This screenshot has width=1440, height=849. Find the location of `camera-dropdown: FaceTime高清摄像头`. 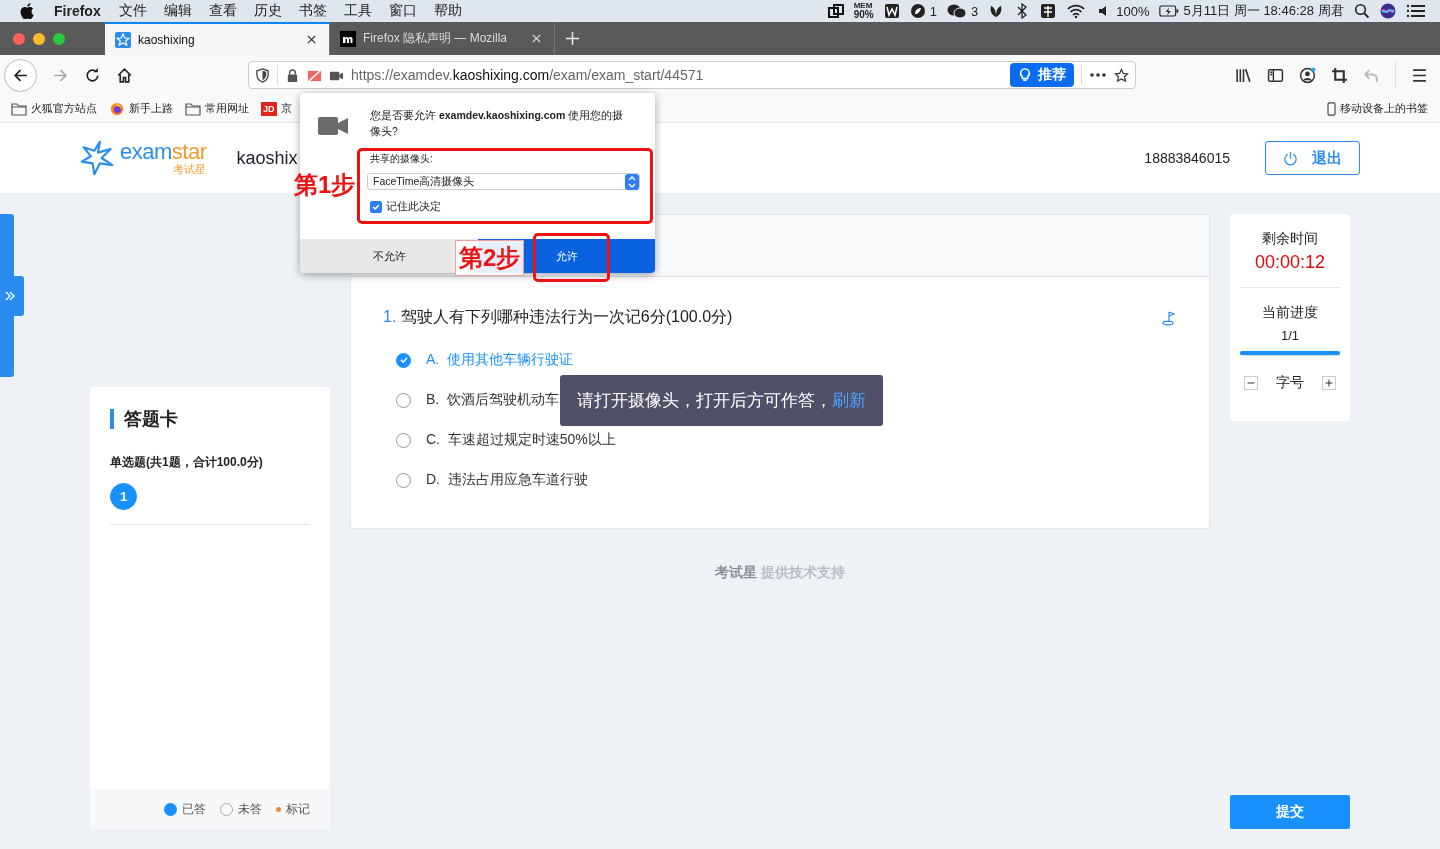

camera-dropdown: FaceTime高清摄像头 is located at coordinates (503, 181).